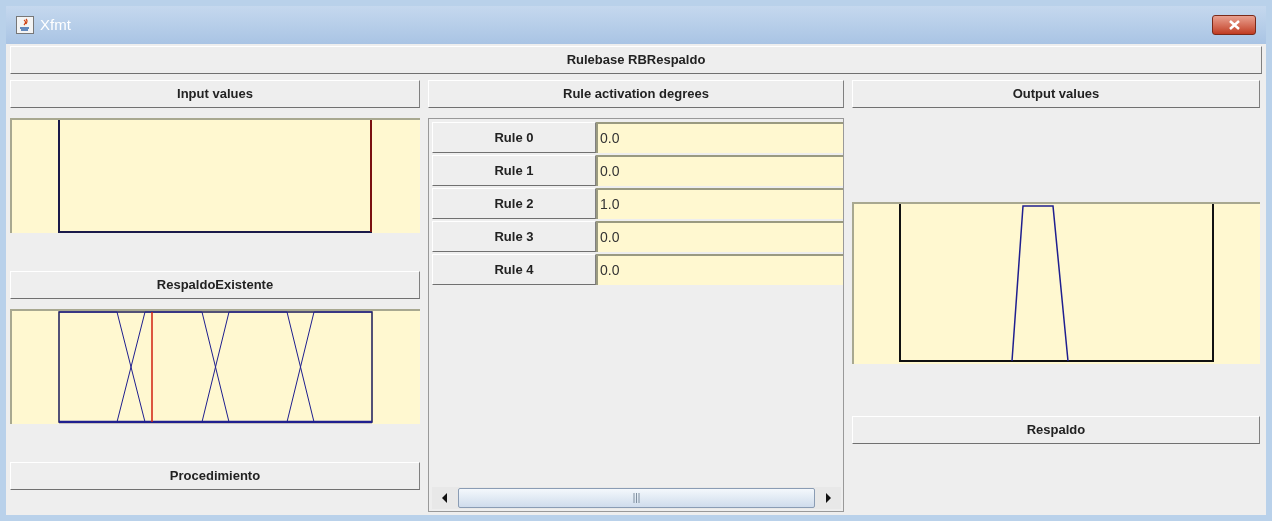 The width and height of the screenshot is (1272, 521). Describe the element at coordinates (55, 24) in the screenshot. I see `window-title: Xfmt` at that location.